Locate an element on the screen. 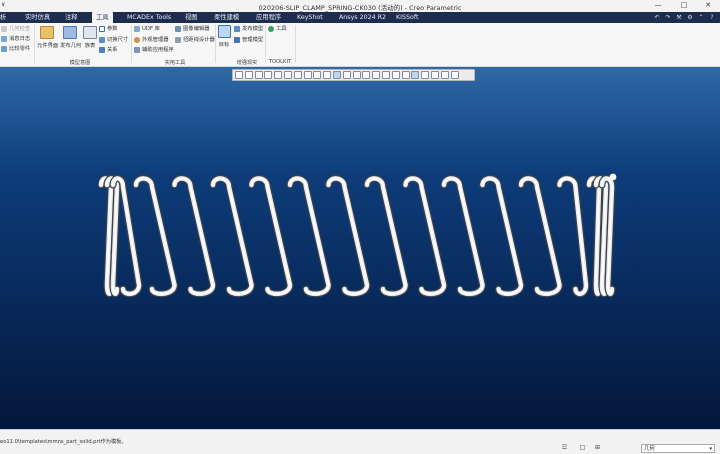 The width and height of the screenshot is (720, 454). selection-filter-dropdown: 几何 ▾ is located at coordinates (678, 448).